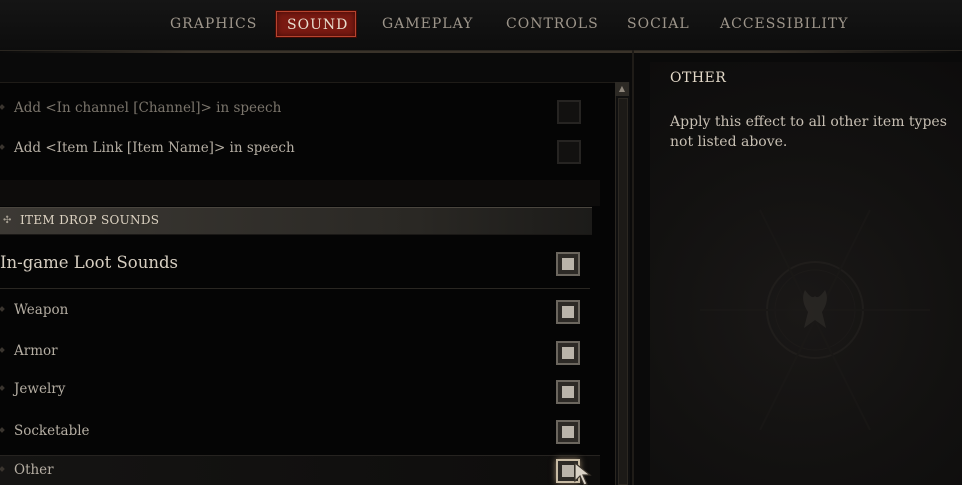  I want to click on tab-gameplay: GAMEPLAY, so click(425, 24).